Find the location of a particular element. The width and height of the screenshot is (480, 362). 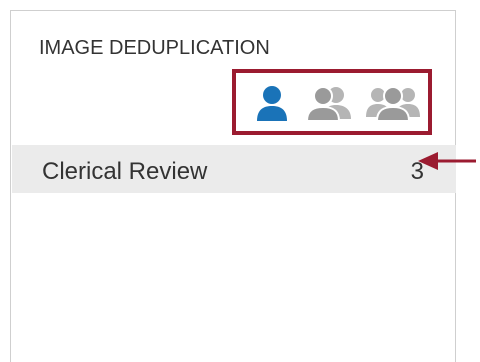

user-group-icon is located at coordinates (393, 103).